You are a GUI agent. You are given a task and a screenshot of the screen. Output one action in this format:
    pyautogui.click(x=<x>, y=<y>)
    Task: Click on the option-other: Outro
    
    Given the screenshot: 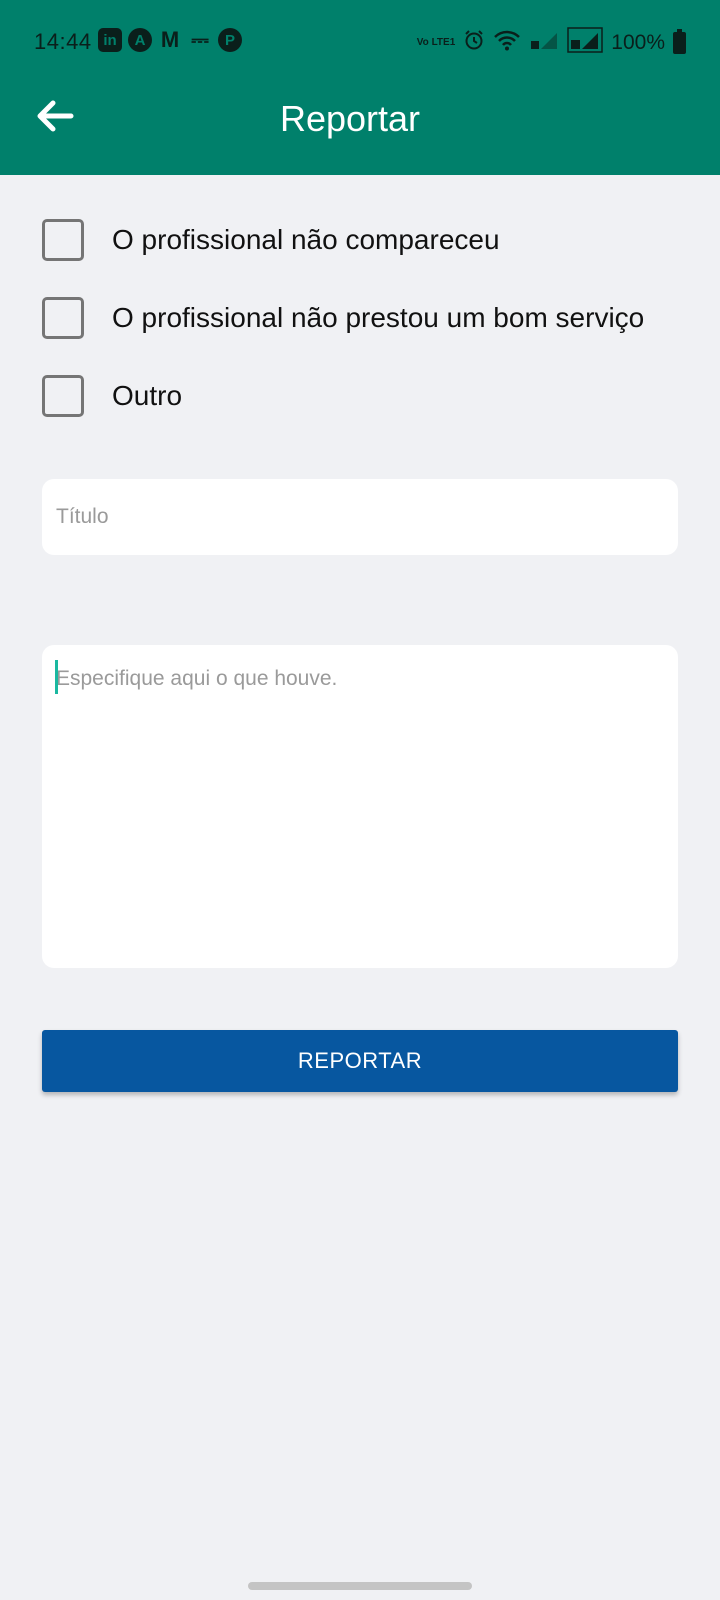 What is the action you would take?
    pyautogui.click(x=112, y=396)
    